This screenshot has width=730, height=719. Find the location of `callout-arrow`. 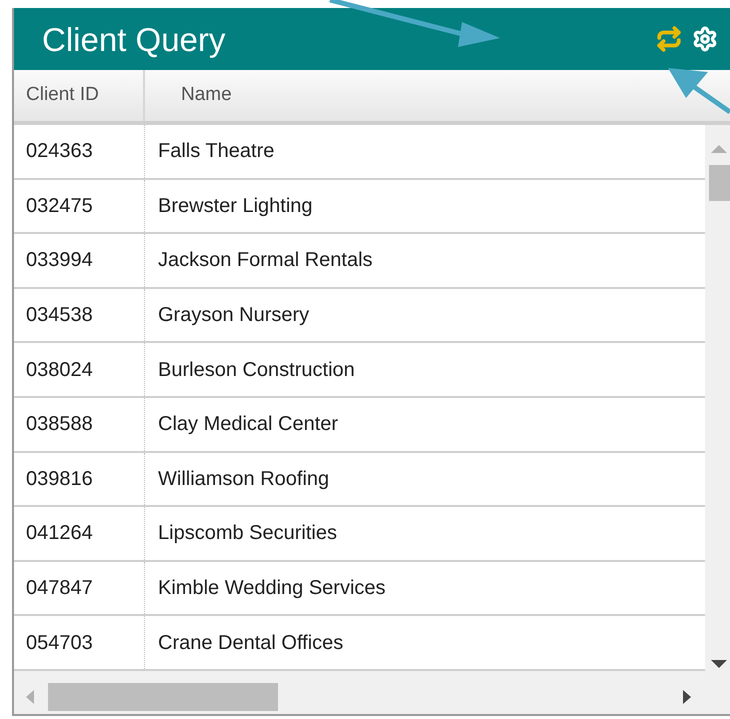

callout-arrow is located at coordinates (699, 91).